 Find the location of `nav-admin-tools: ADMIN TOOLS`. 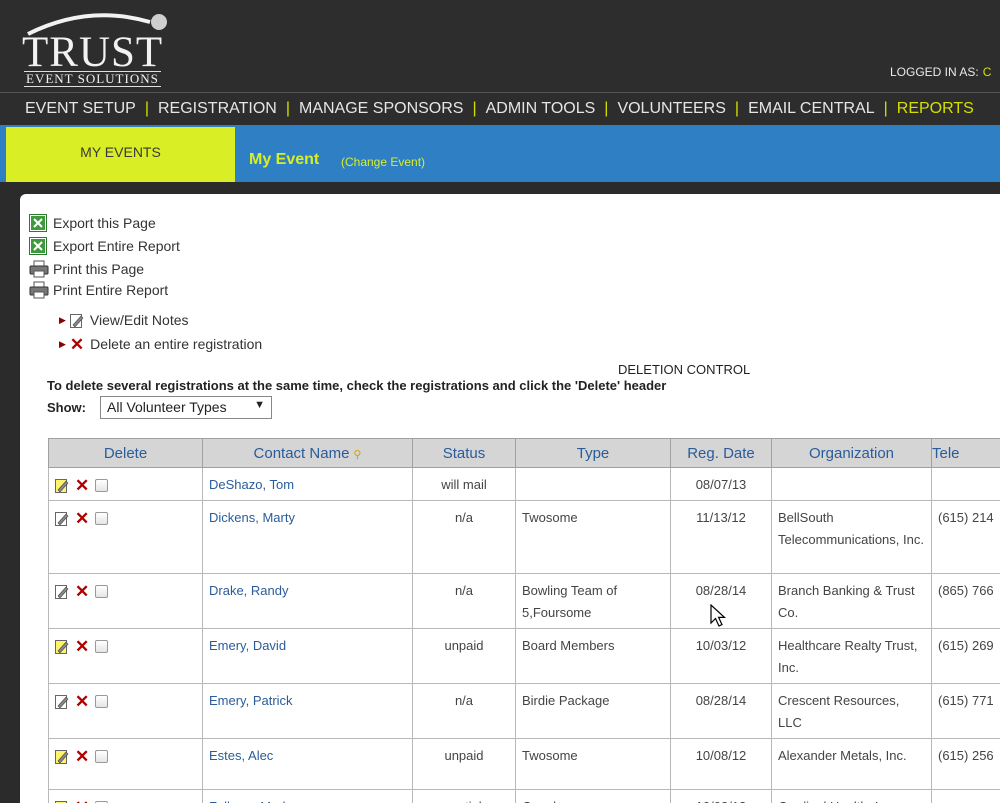

nav-admin-tools: ADMIN TOOLS is located at coordinates (541, 109).